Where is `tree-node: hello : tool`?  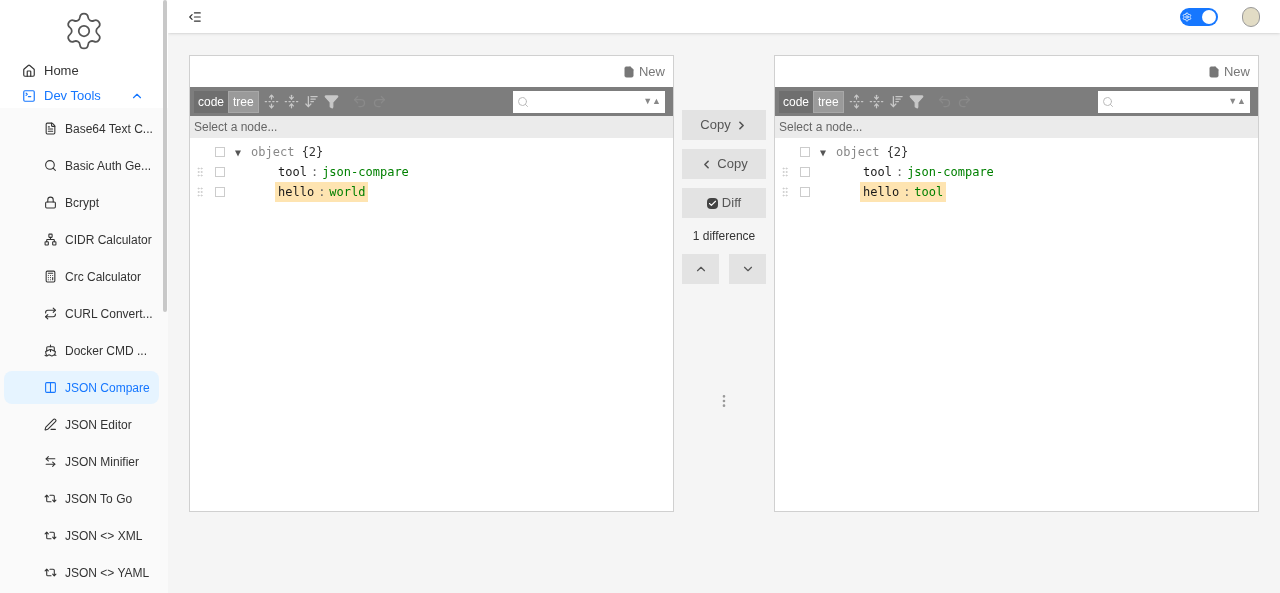 tree-node: hello : tool is located at coordinates (903, 192).